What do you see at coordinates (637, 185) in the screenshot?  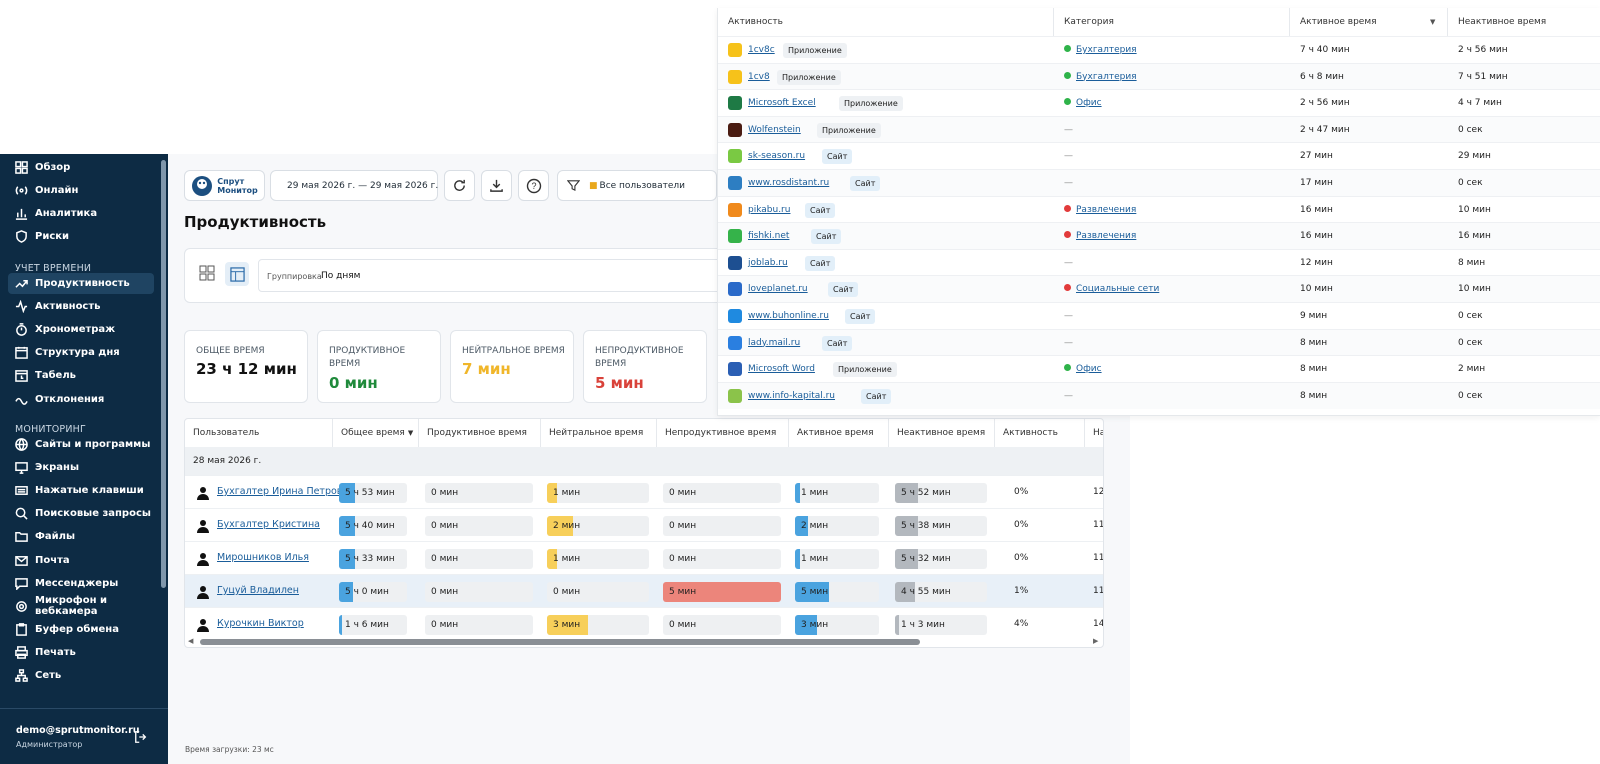 I see `users-filter: ■ Все пользователи` at bounding box center [637, 185].